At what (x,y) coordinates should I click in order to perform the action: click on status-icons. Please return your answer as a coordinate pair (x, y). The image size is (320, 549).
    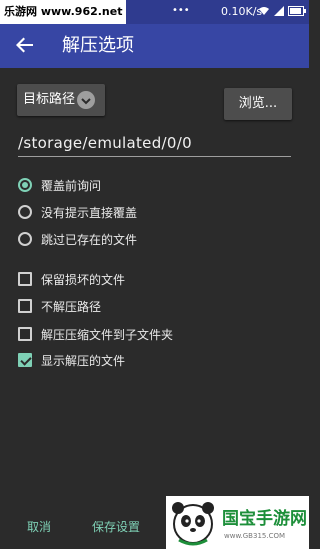
    Looking at the image, I should click on (282, 11).